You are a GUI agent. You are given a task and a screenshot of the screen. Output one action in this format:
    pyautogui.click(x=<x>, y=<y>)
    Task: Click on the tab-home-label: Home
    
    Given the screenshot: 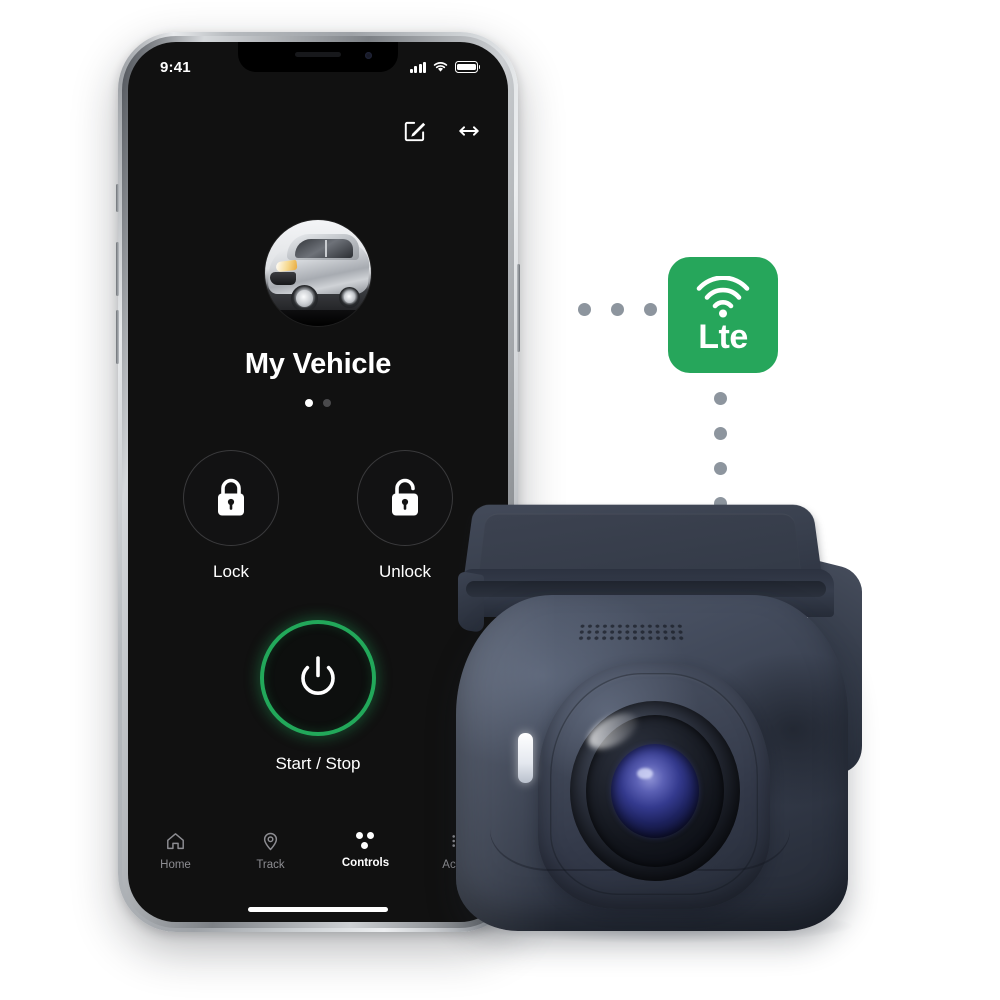 What is the action you would take?
    pyautogui.click(x=175, y=865)
    